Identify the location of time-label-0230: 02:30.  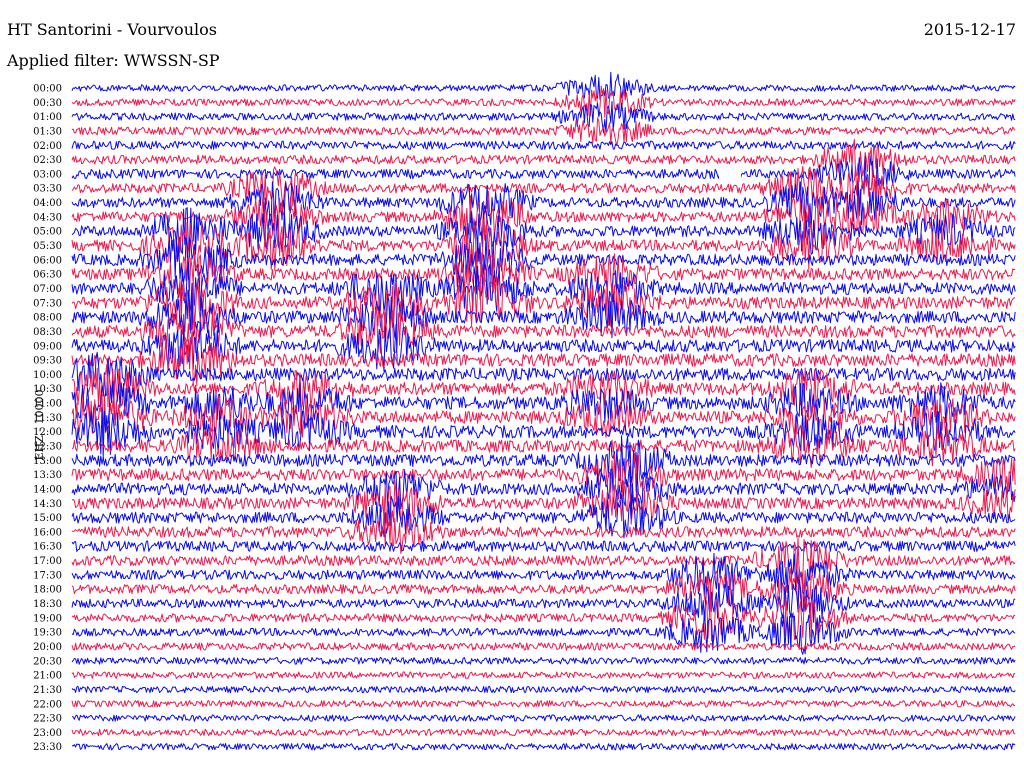
(47, 160).